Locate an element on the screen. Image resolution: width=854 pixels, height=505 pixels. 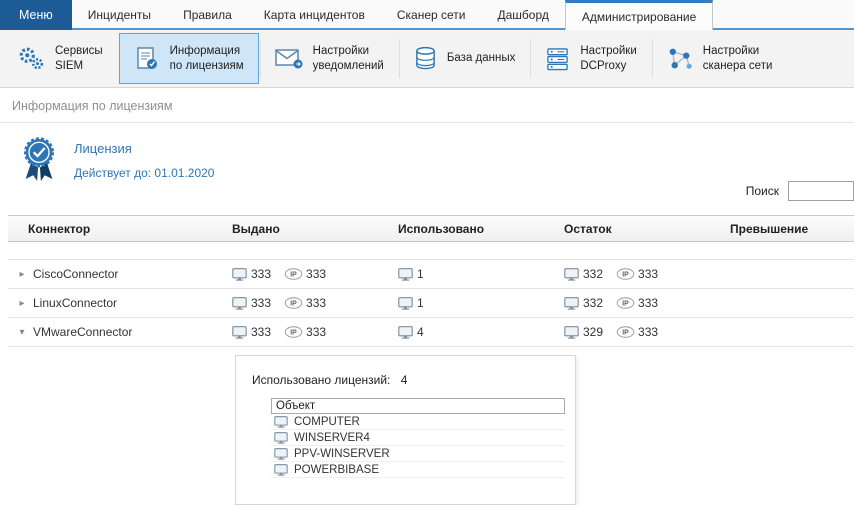
used-licenses-label: Использовано лицензий: is located at coordinates (321, 380).